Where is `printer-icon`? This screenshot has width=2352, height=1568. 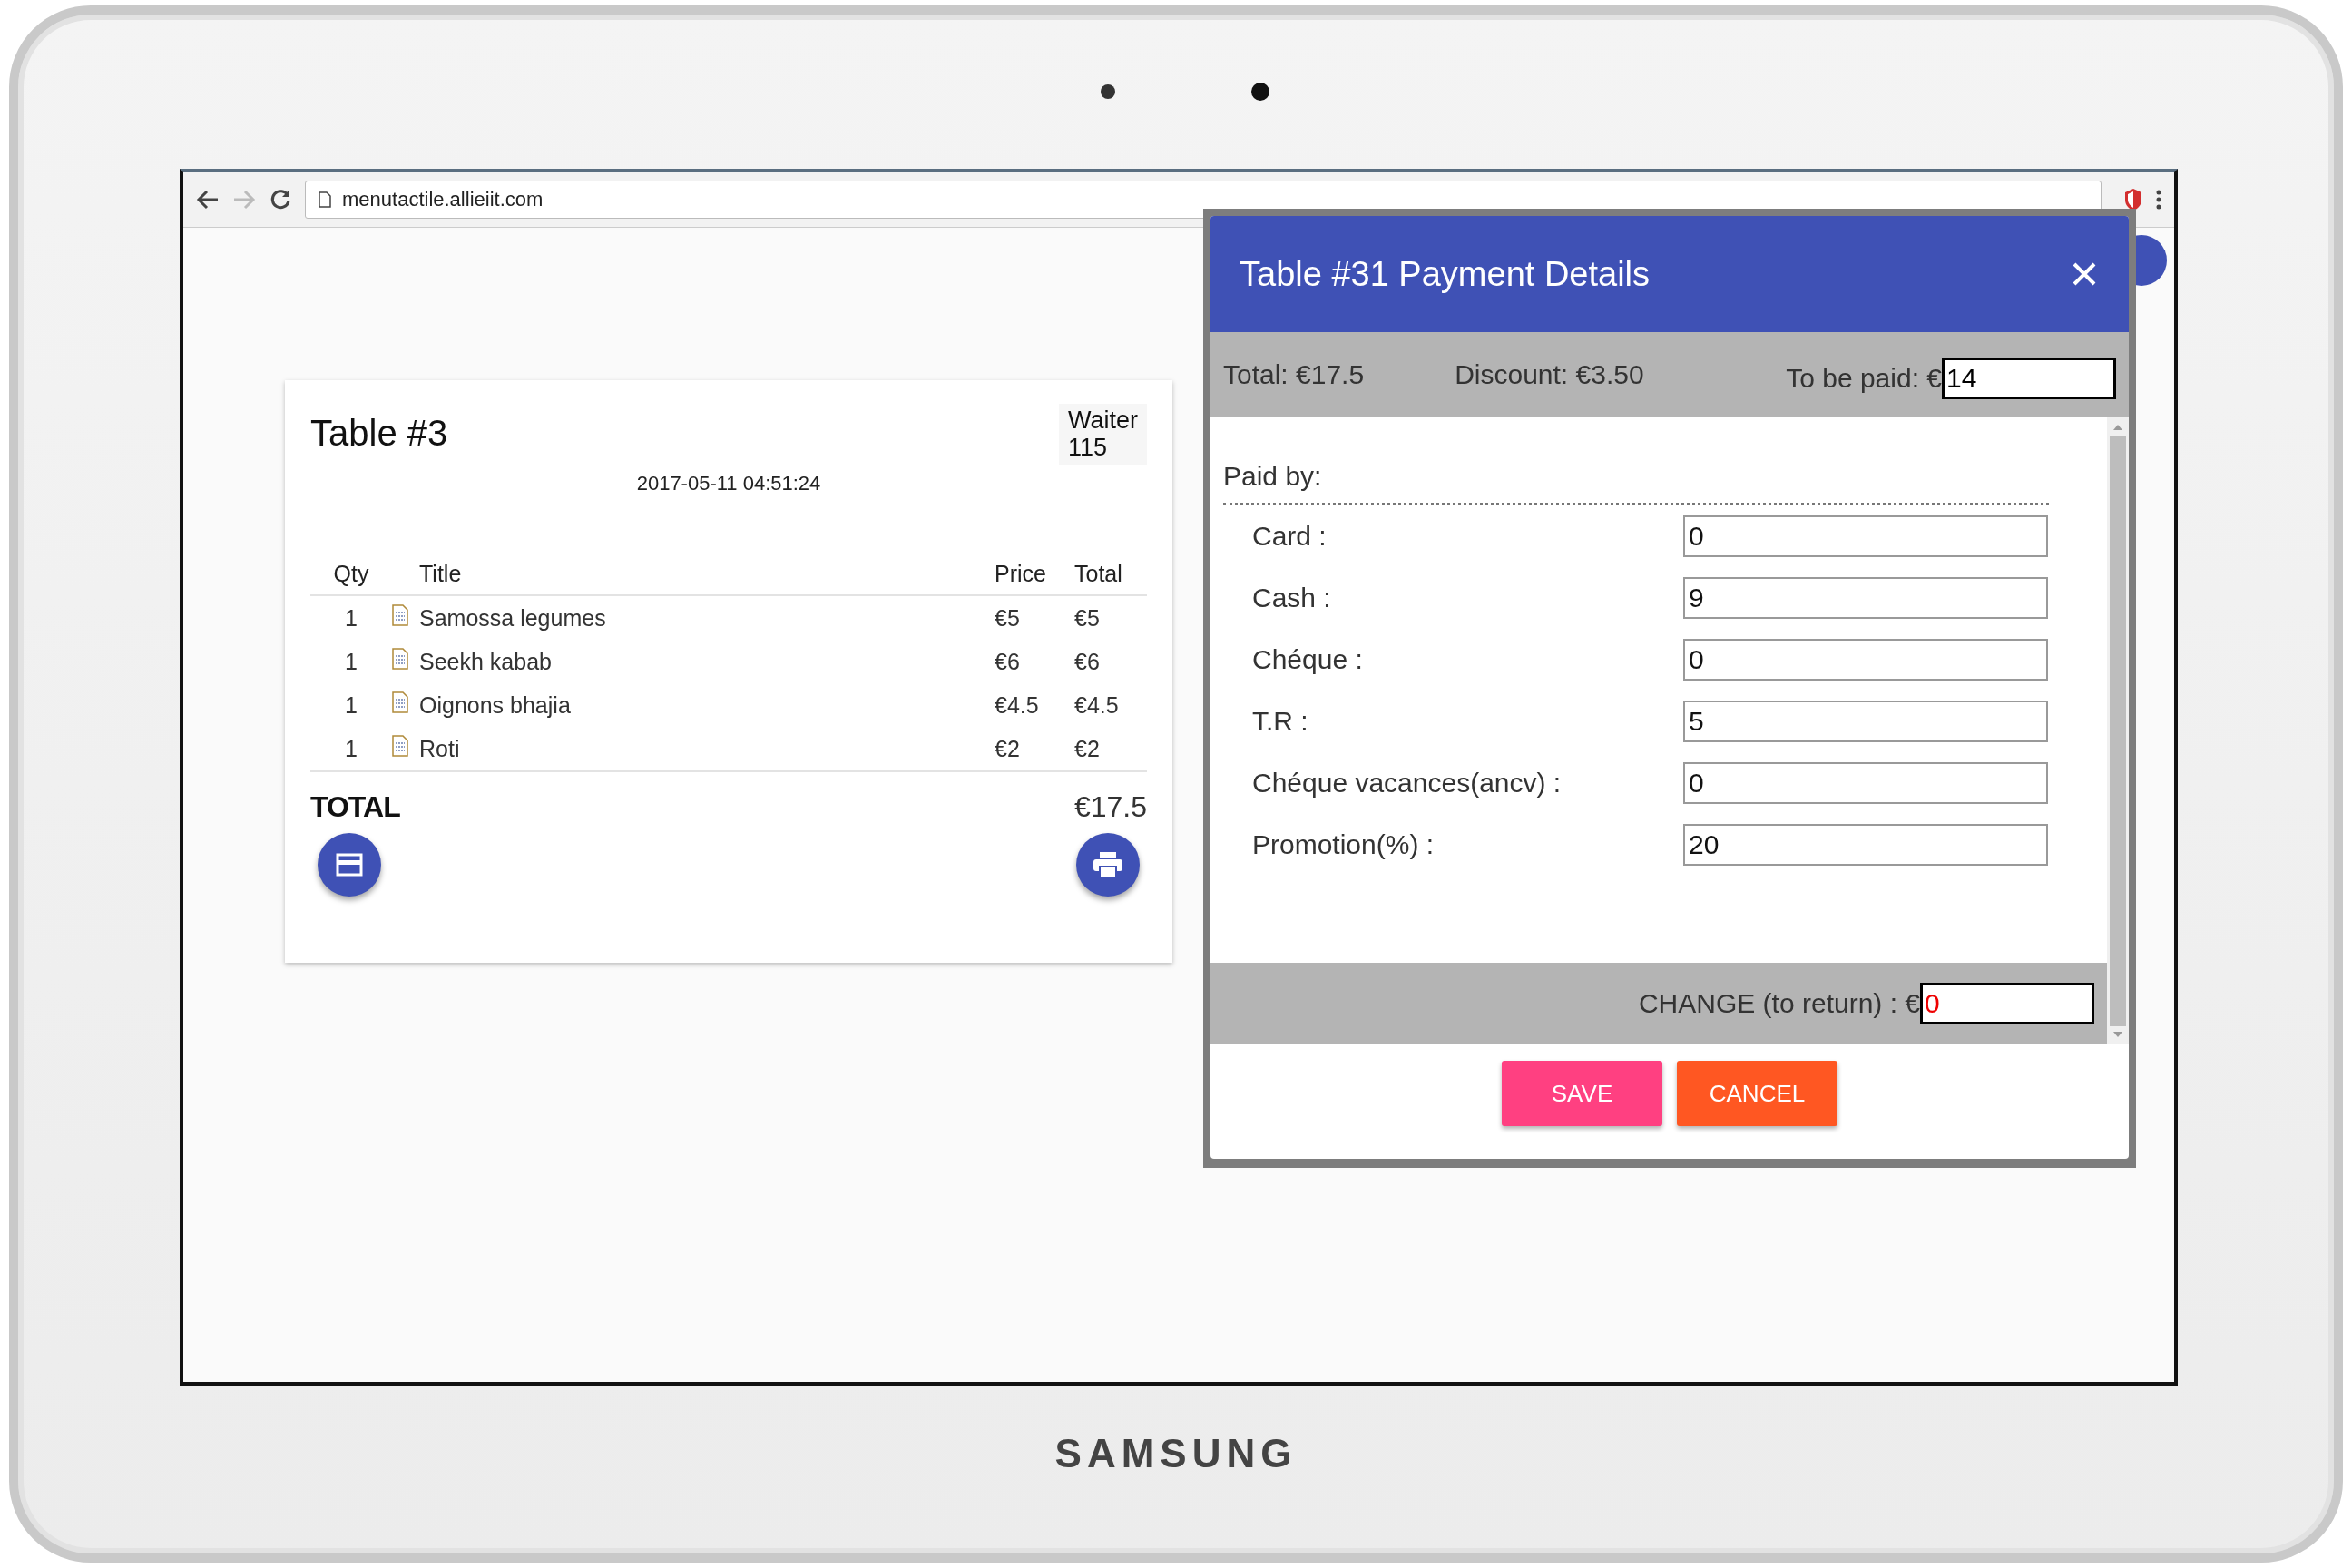
printer-icon is located at coordinates (1108, 865).